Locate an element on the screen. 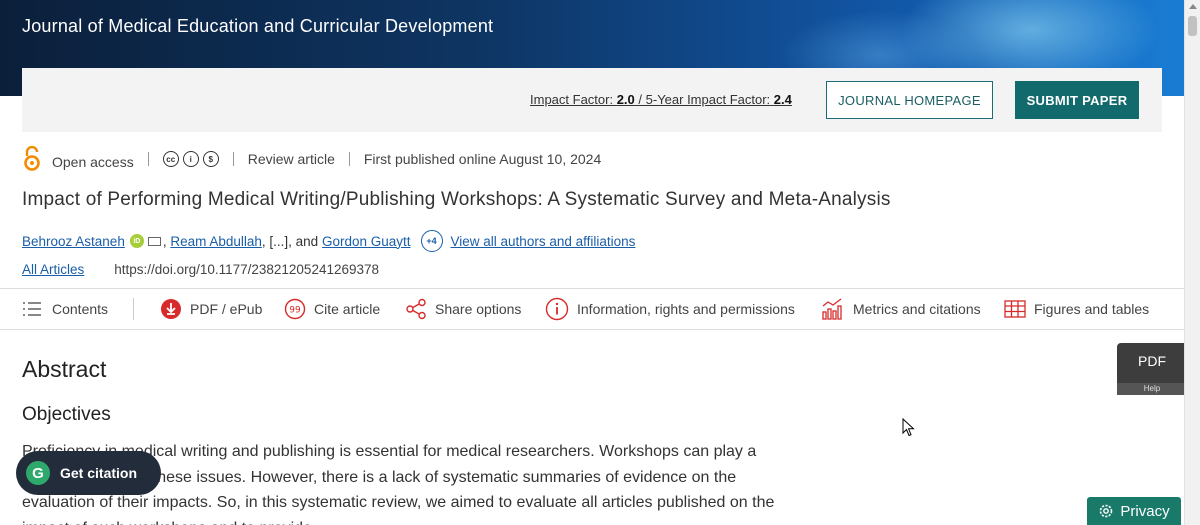 The width and height of the screenshot is (1200, 525). cite-article-button: 99 Cite article is located at coordinates (332, 309).